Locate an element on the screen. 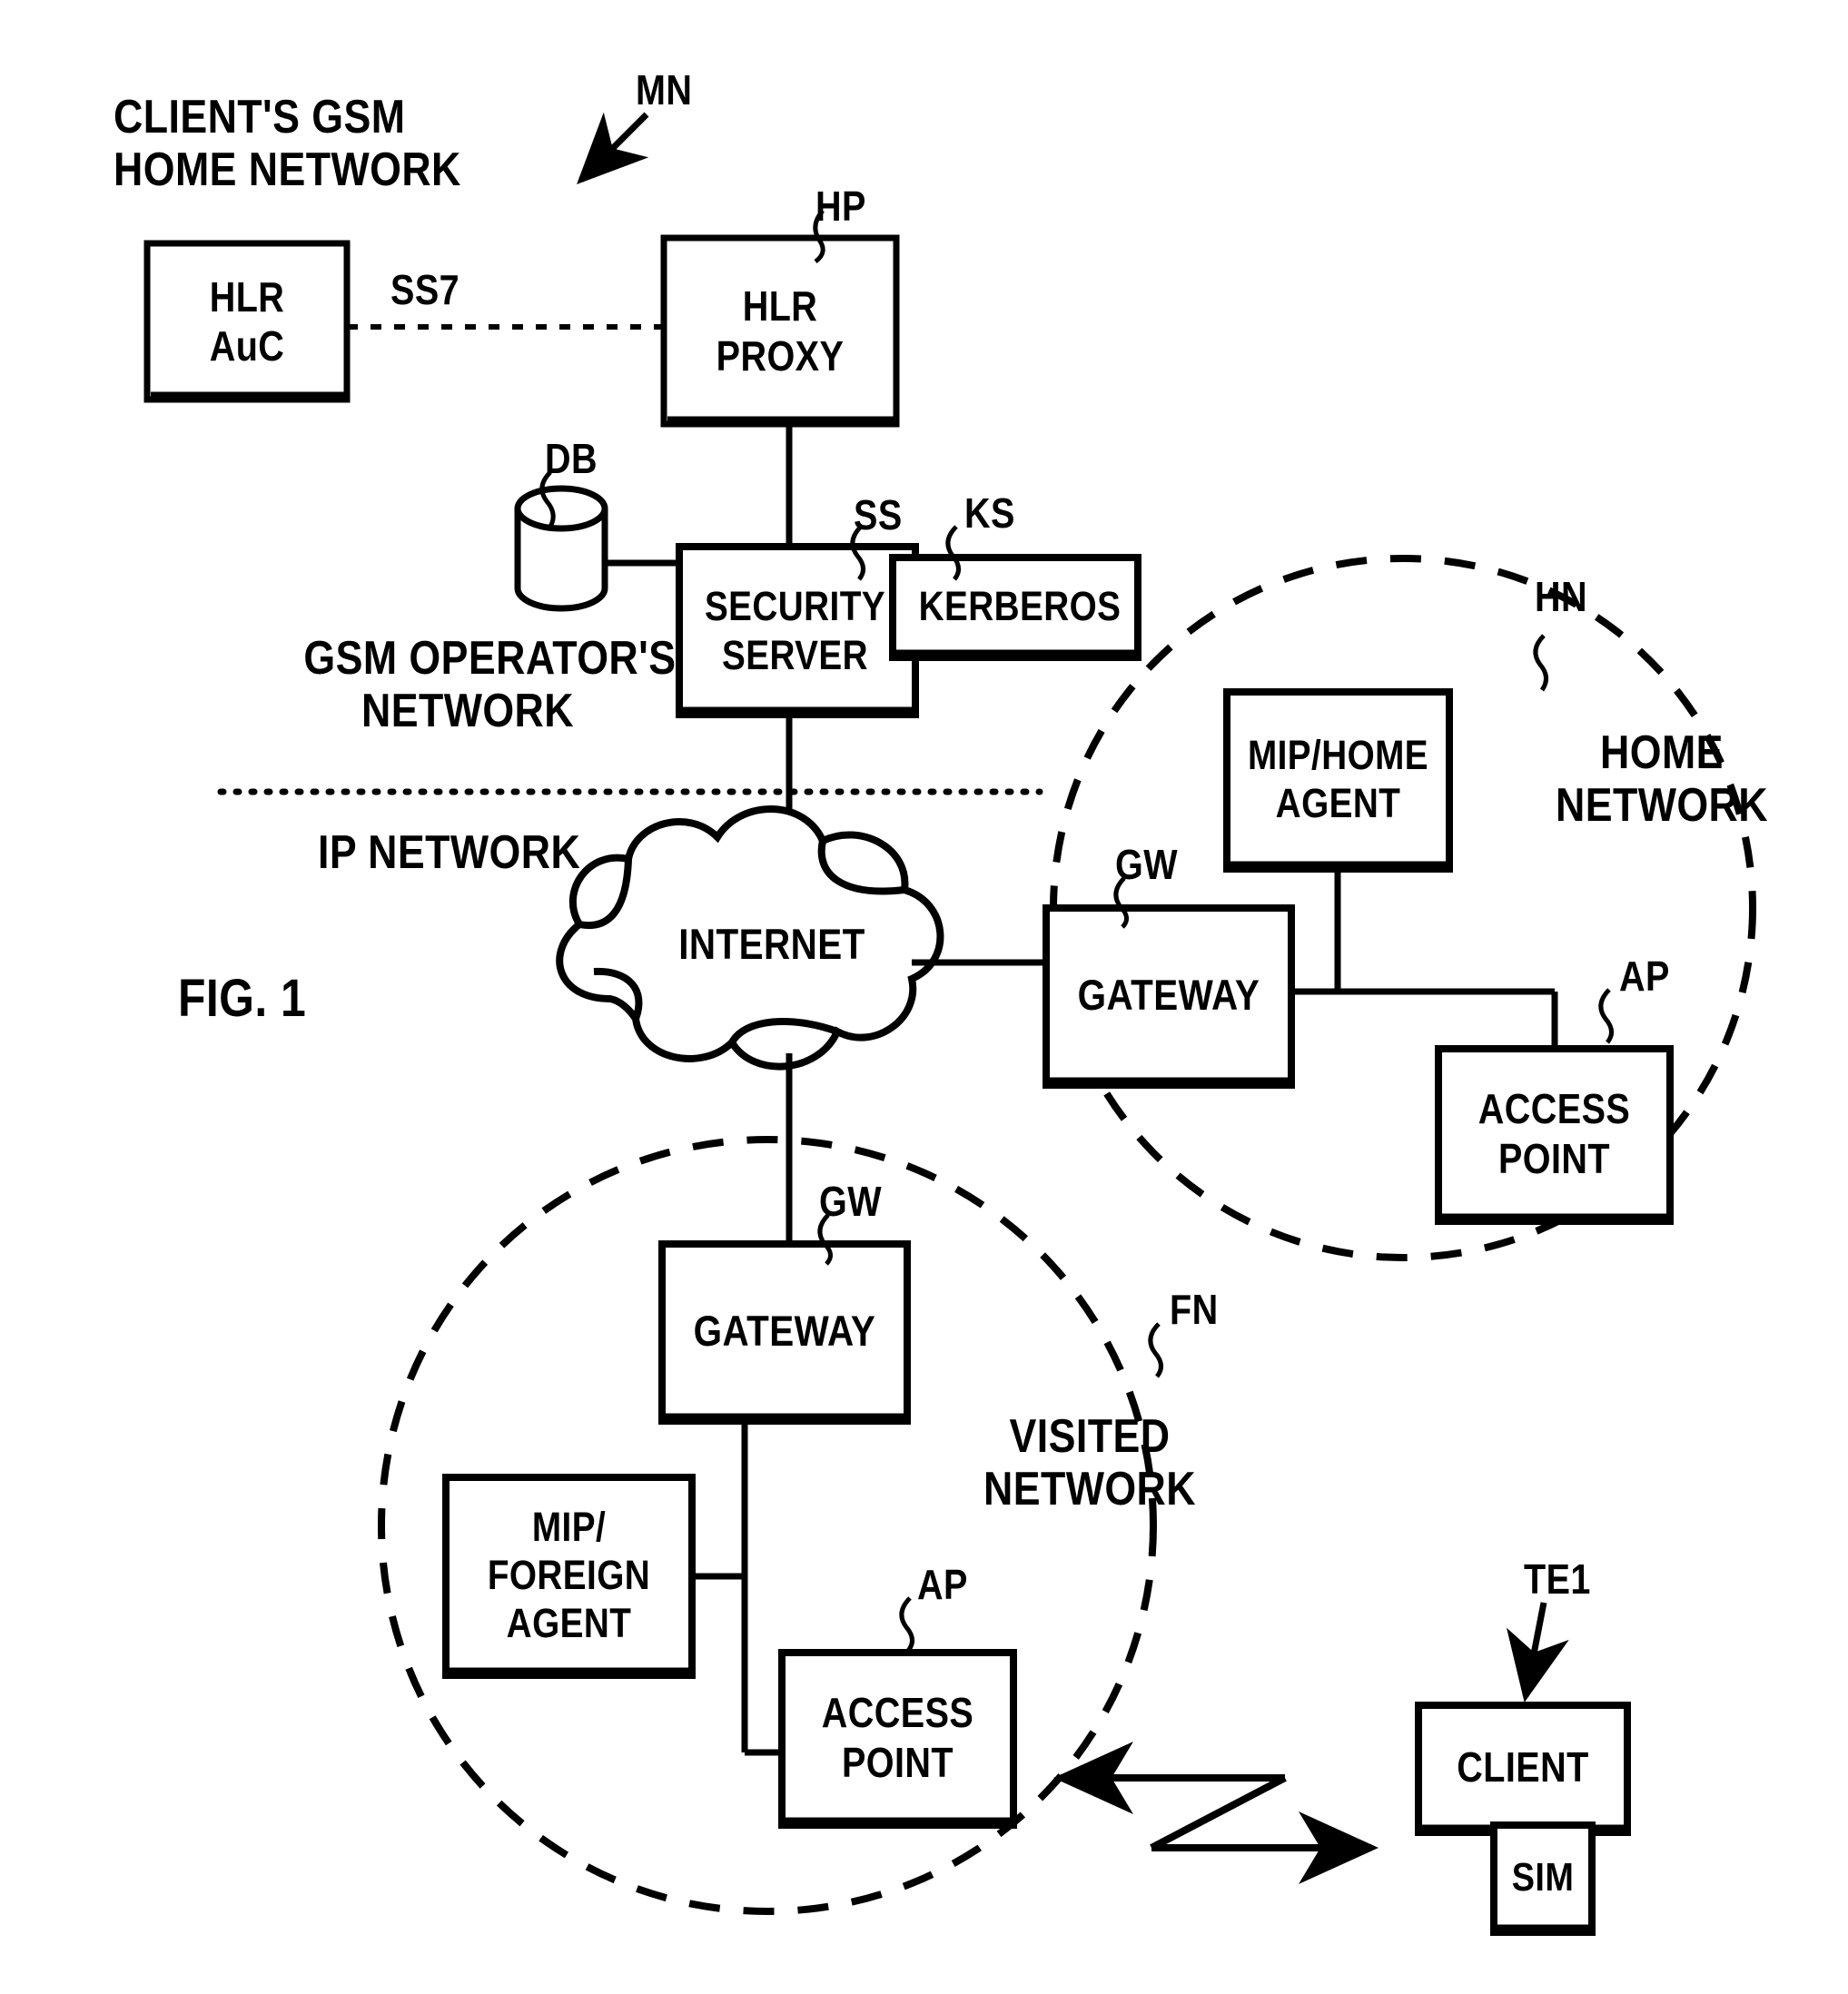 The image size is (1848, 1994). visited-gateway-box is located at coordinates (785, 1332).